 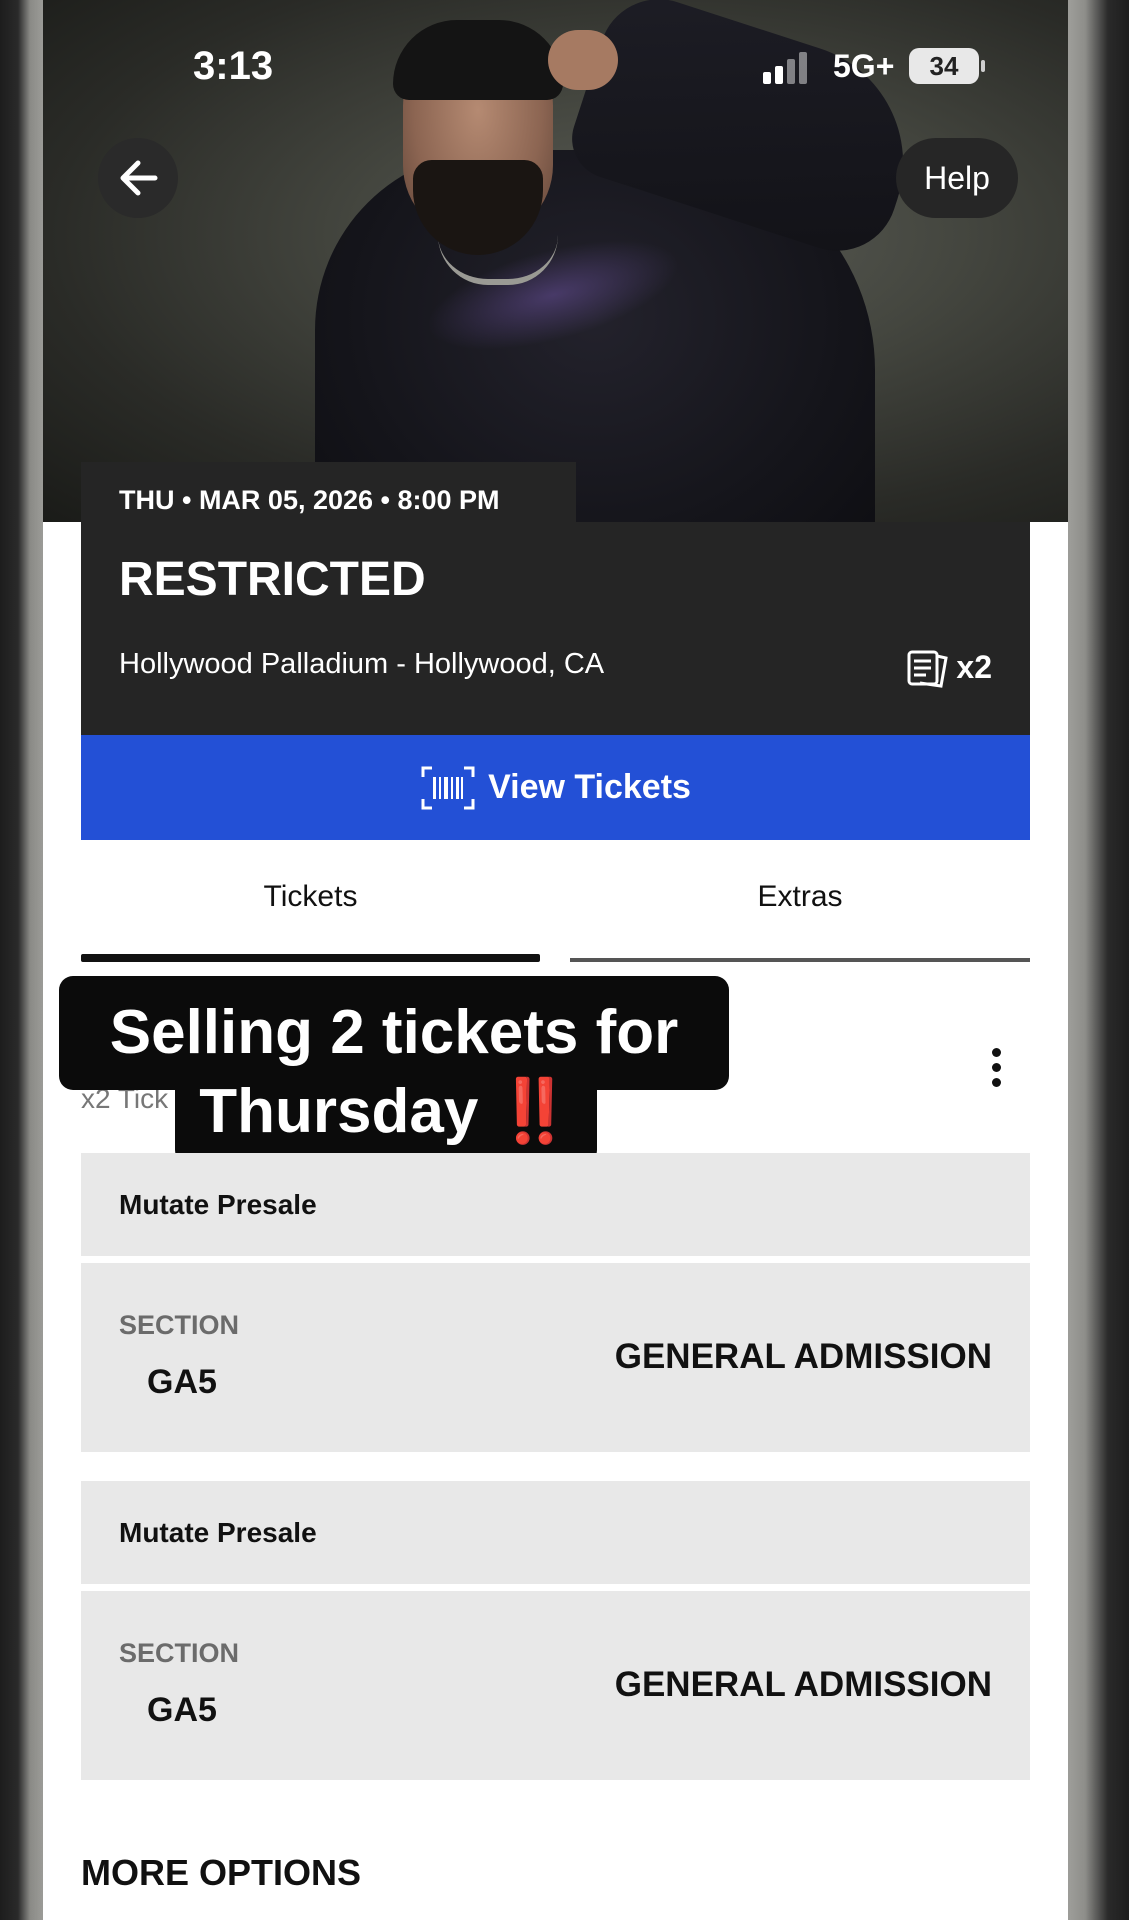 What do you see at coordinates (589, 787) in the screenshot?
I see `view-tickets-label: View Tickets` at bounding box center [589, 787].